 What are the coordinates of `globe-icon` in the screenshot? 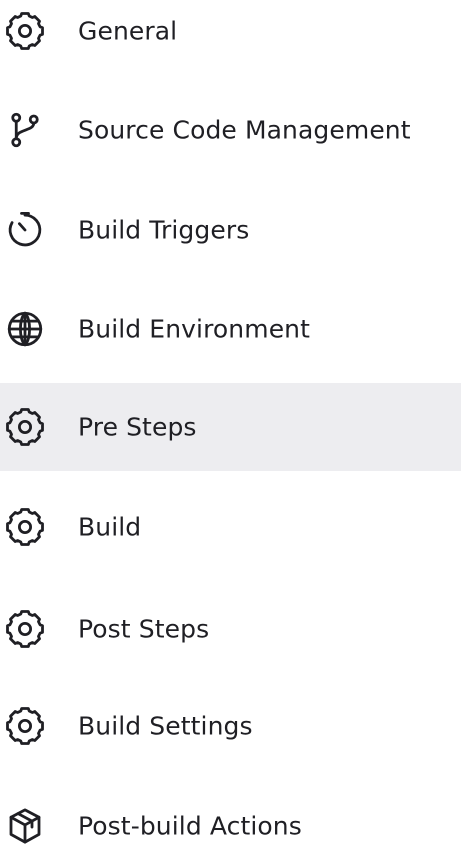 It's located at (25, 329).